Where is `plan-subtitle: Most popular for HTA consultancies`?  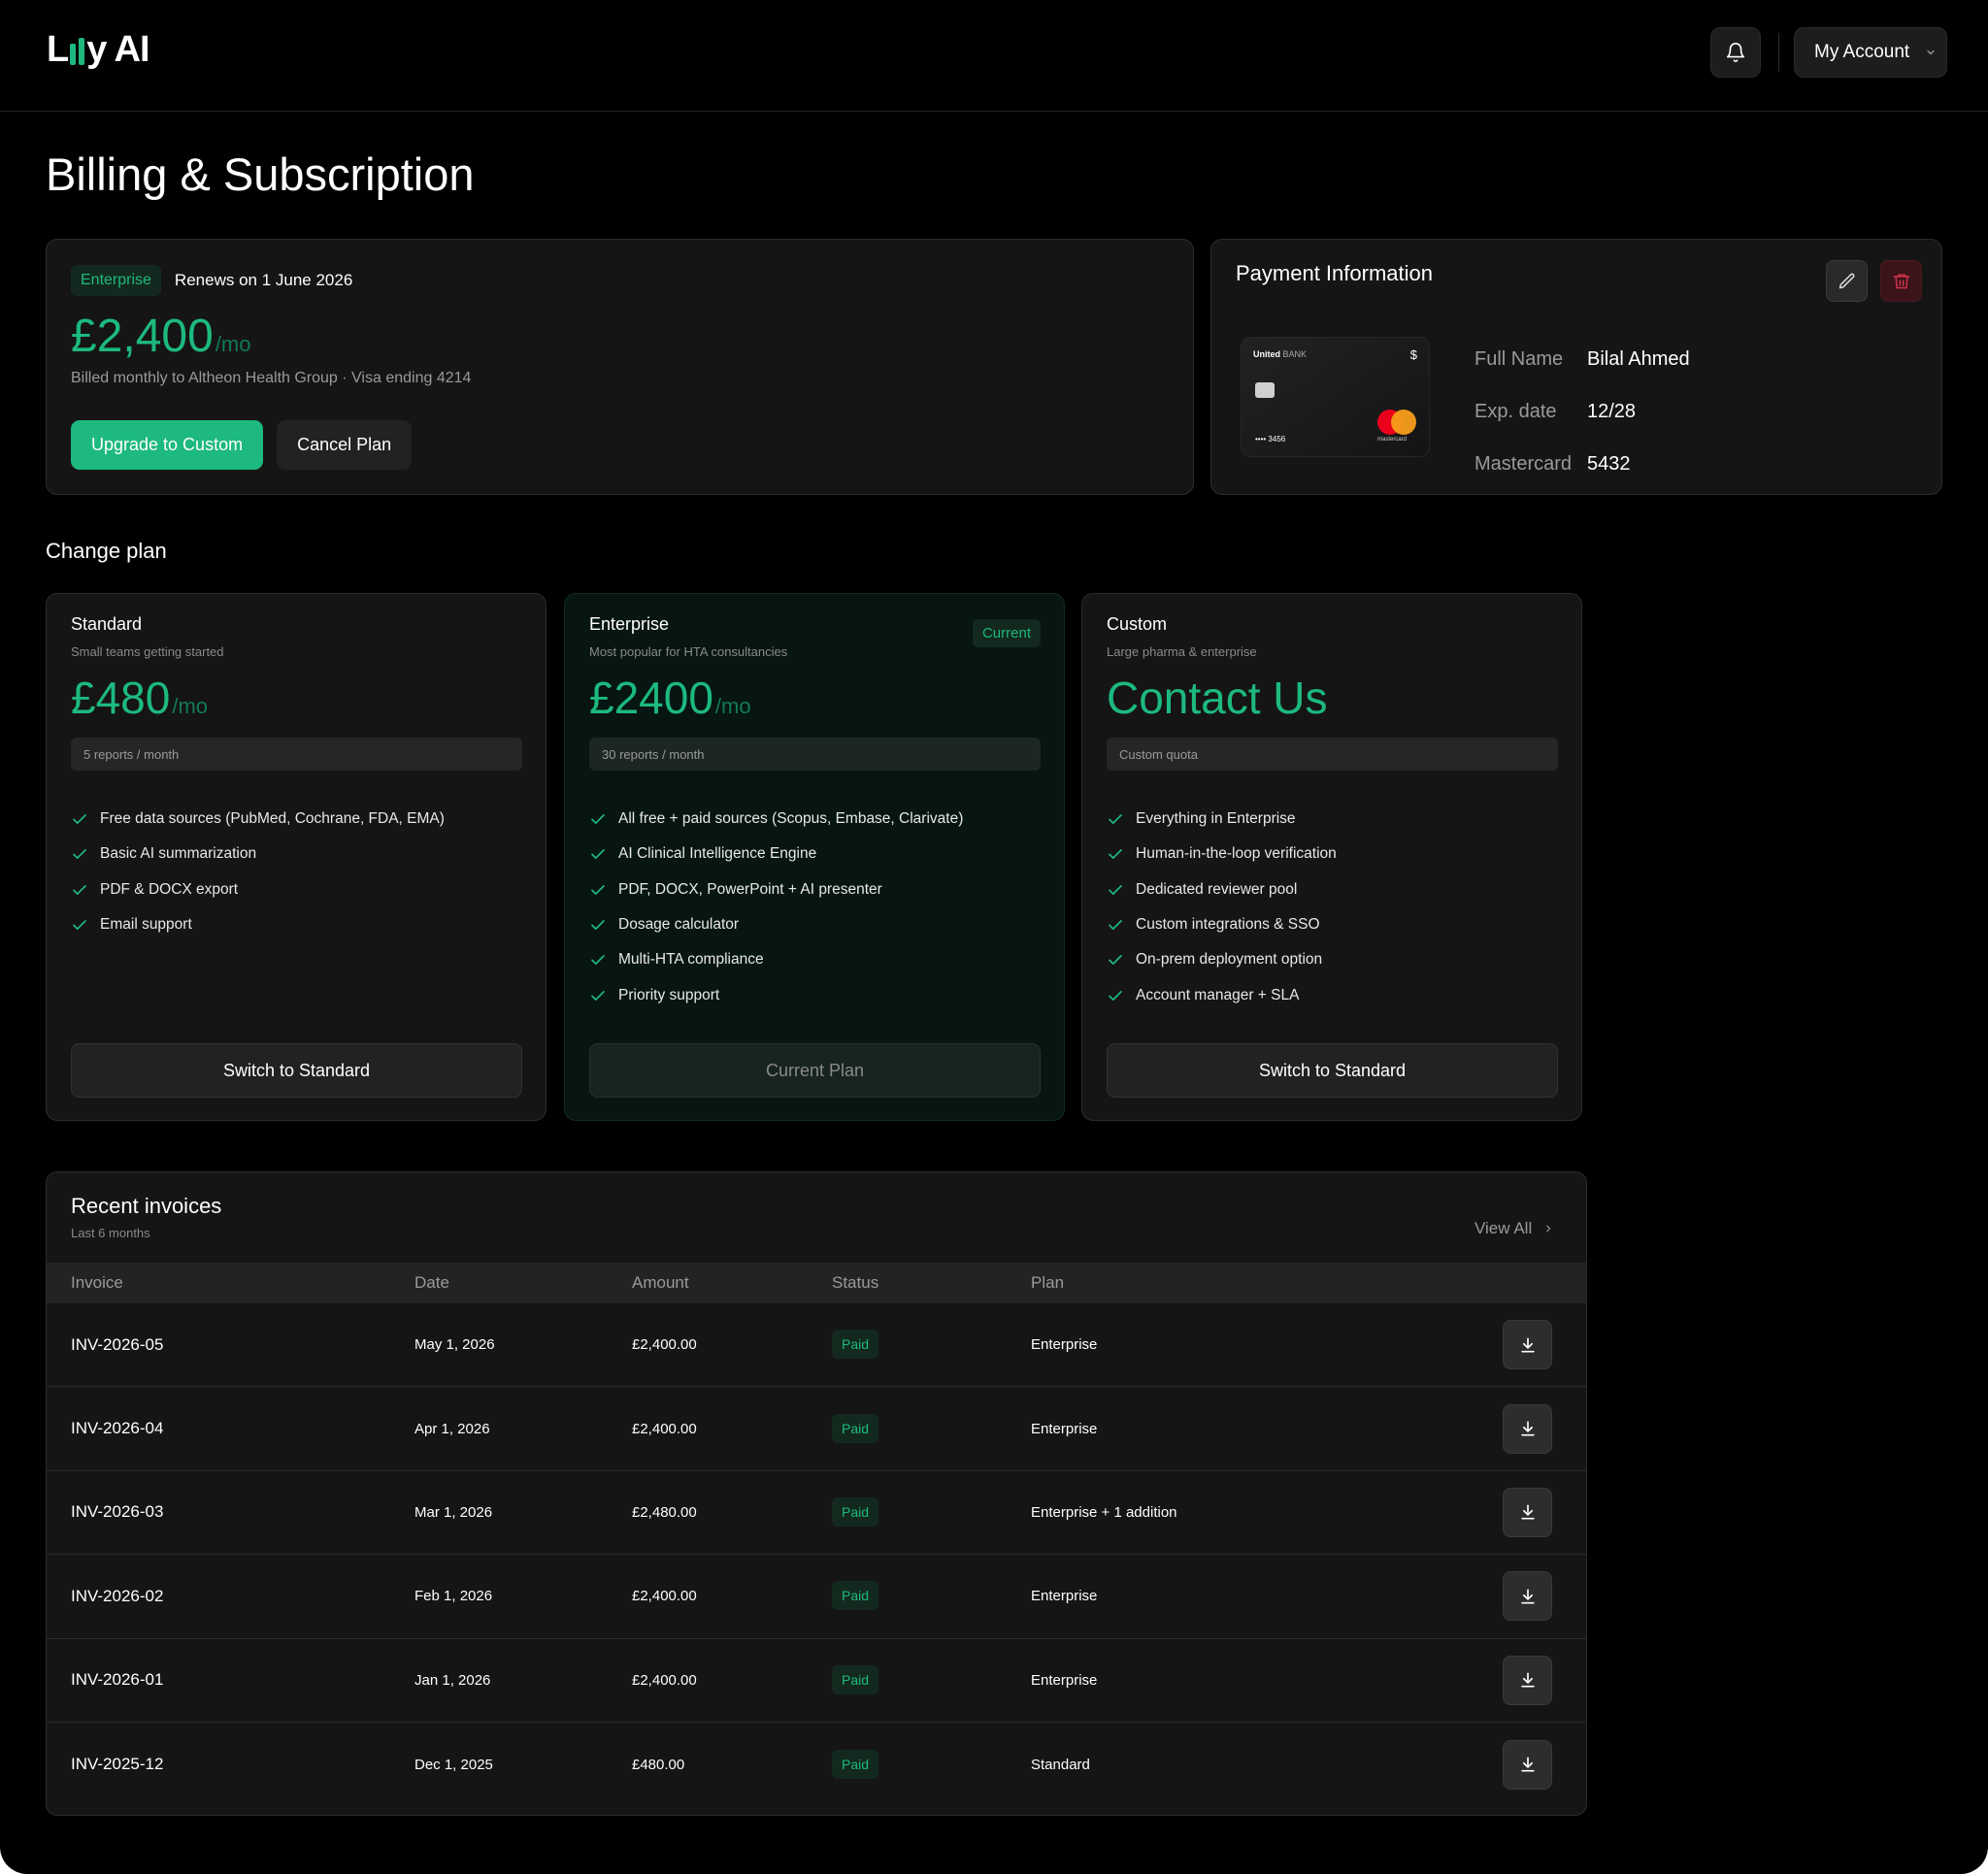
plan-subtitle: Most popular for HTA consultancies is located at coordinates (688, 651).